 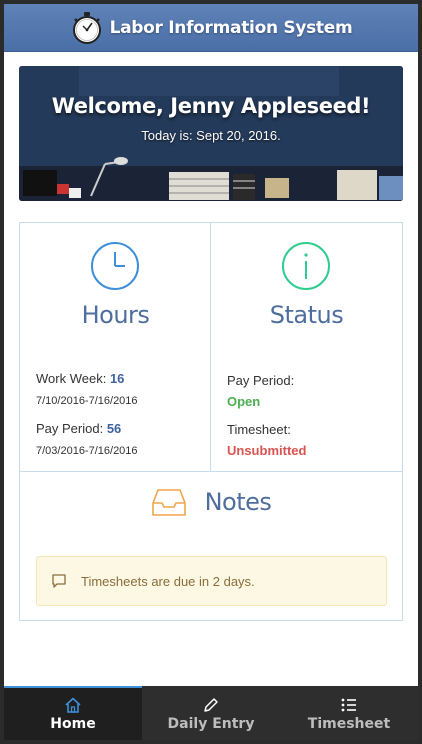 I want to click on work-week-line: Work Week: 16, so click(x=80, y=378).